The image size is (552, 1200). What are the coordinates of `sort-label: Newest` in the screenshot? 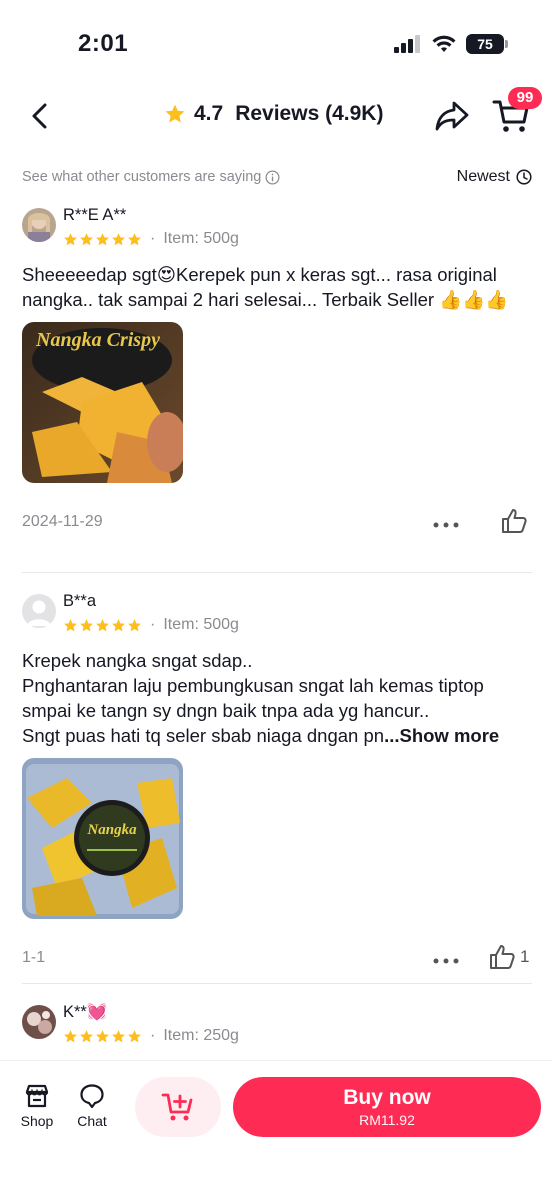 It's located at (483, 176).